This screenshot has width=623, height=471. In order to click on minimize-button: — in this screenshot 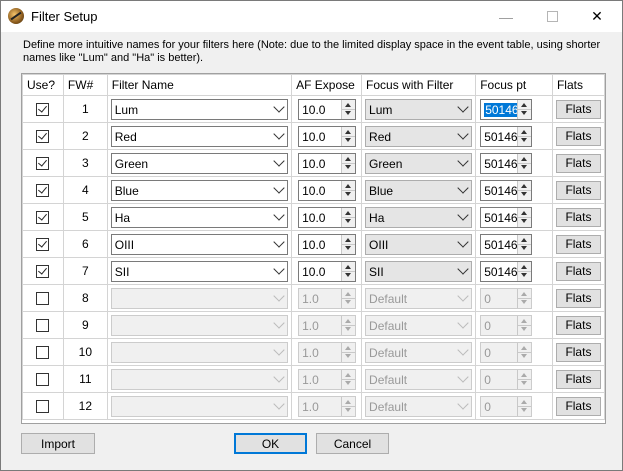, I will do `click(506, 16)`.